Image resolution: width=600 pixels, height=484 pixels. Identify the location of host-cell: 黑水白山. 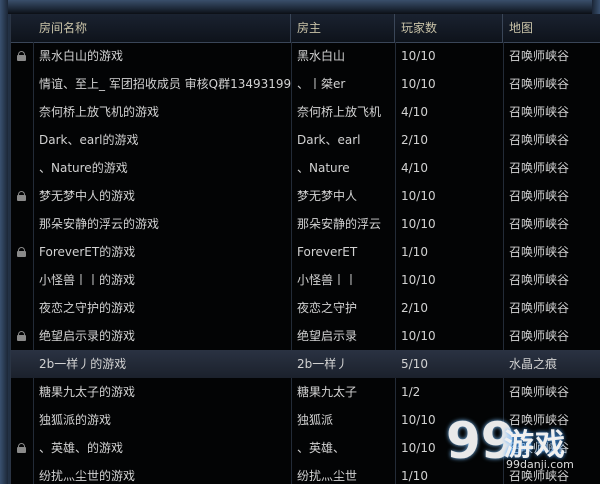
(321, 56).